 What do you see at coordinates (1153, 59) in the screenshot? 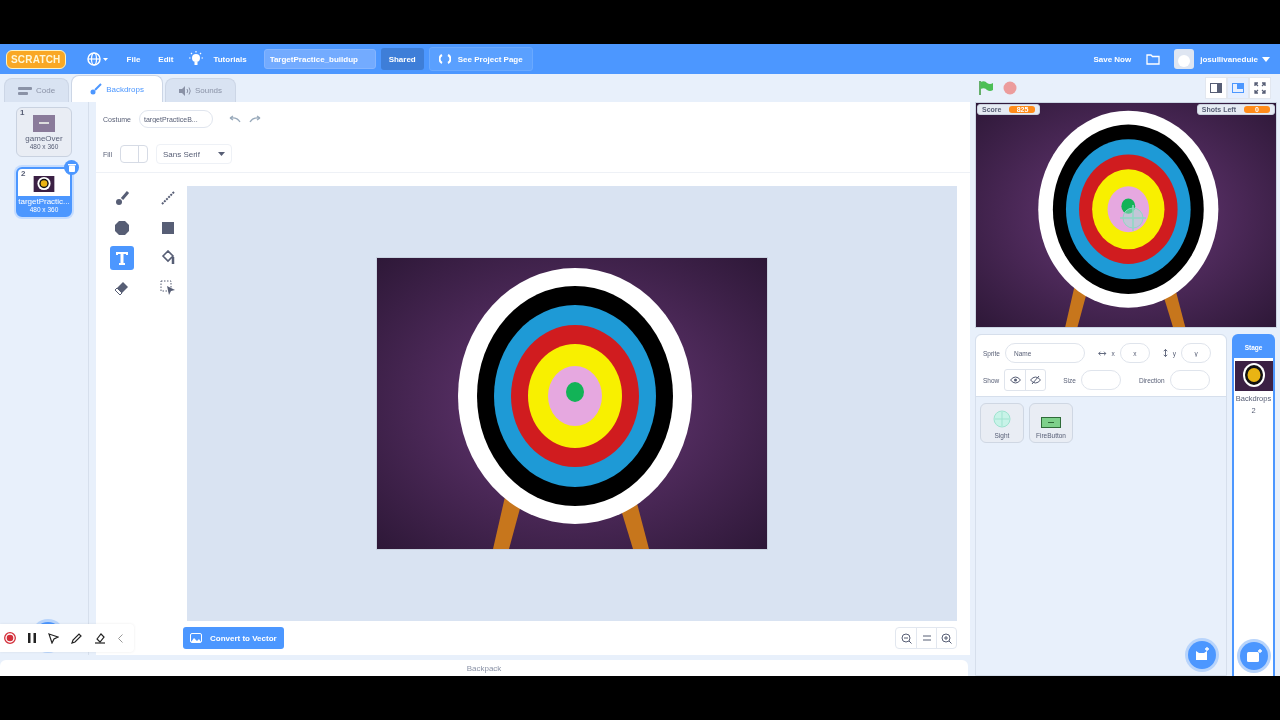
I see `folder-icon` at bounding box center [1153, 59].